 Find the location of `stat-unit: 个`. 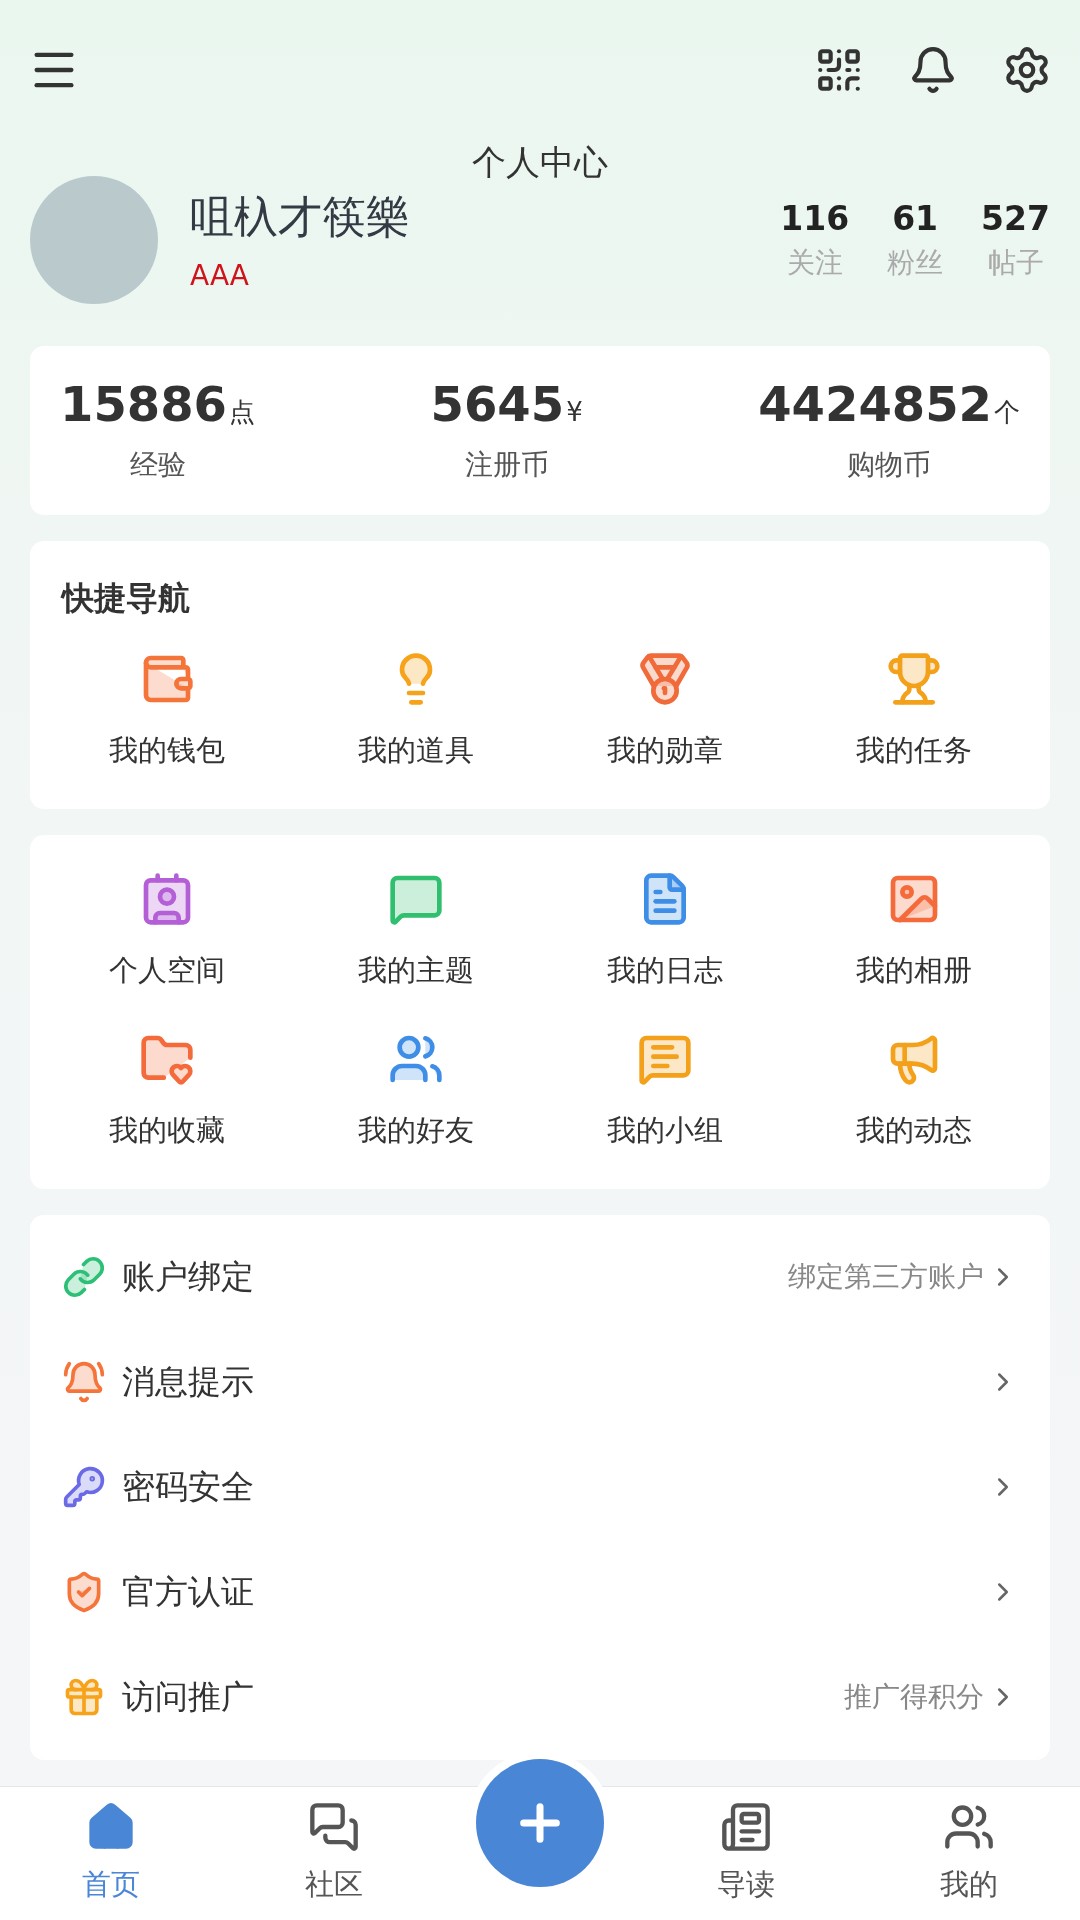

stat-unit: 个 is located at coordinates (1007, 413).